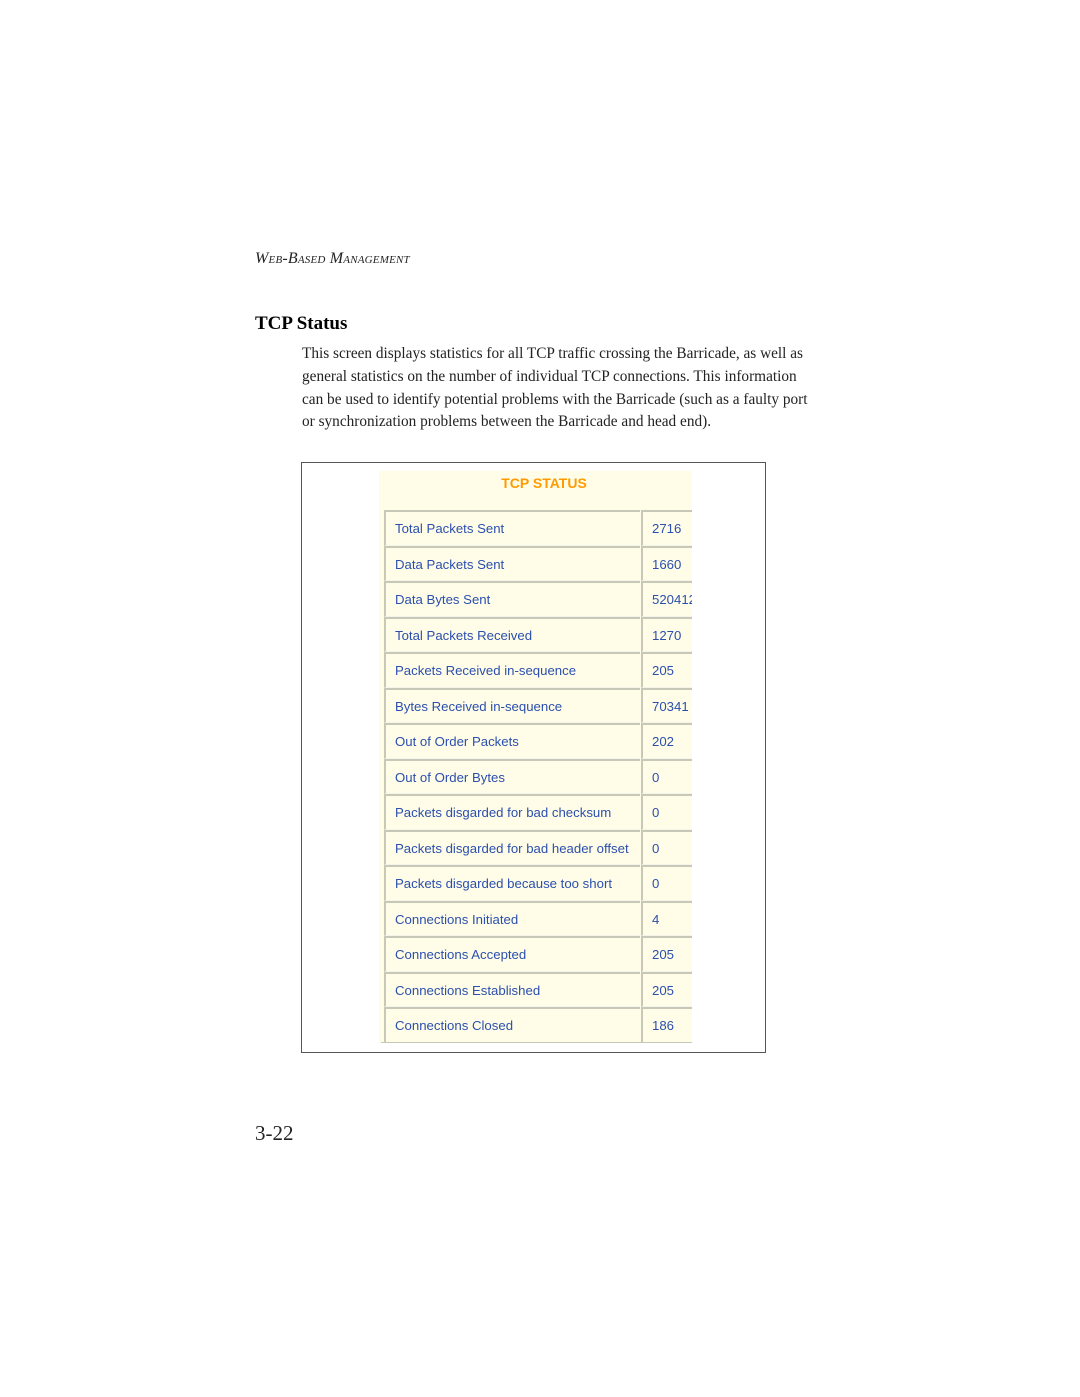 The height and width of the screenshot is (1397, 1080). What do you see at coordinates (666, 705) in the screenshot?
I see `stat-value: 70341` at bounding box center [666, 705].